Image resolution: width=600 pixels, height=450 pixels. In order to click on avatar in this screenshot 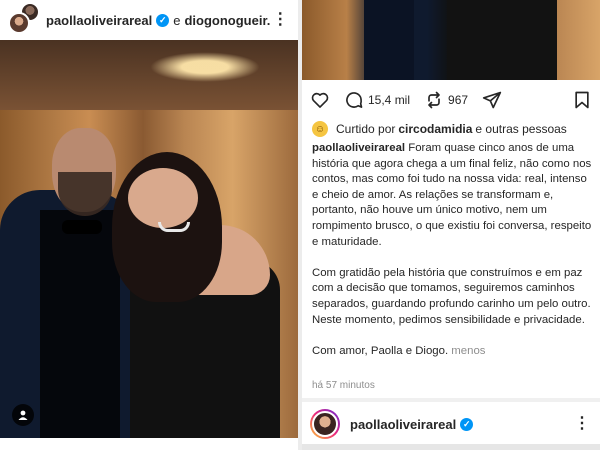, I will do `click(325, 424)`.